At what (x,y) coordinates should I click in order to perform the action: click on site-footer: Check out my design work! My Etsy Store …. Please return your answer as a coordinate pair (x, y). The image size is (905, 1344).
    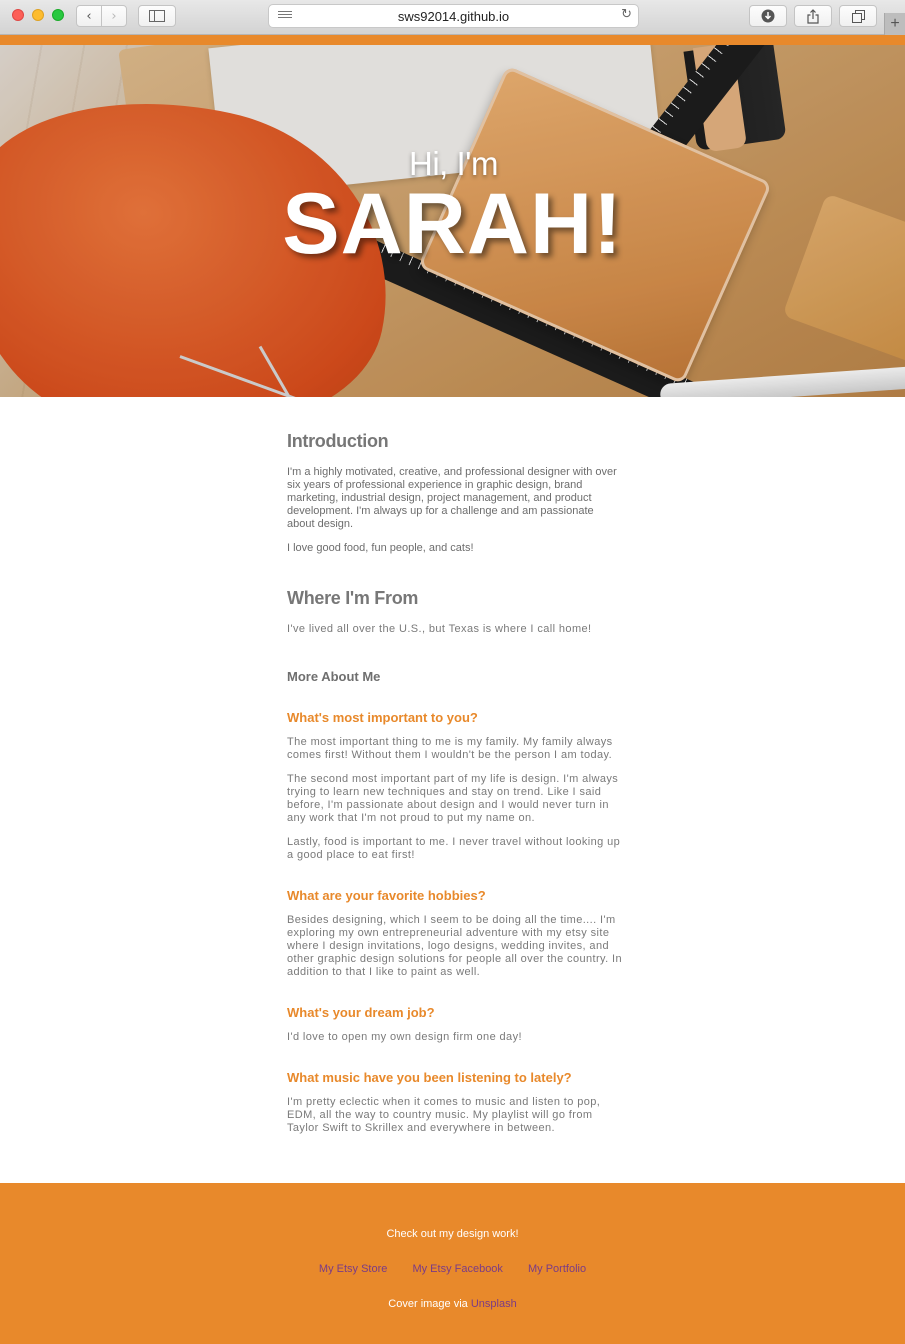
    Looking at the image, I should click on (452, 1263).